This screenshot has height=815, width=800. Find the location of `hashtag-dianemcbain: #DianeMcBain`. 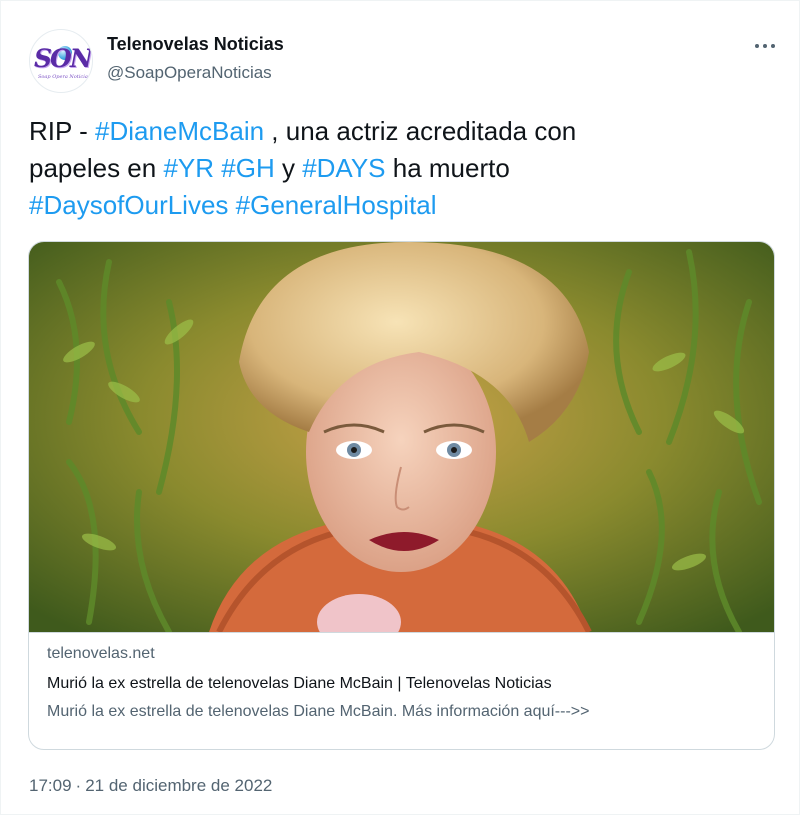

hashtag-dianemcbain: #DianeMcBain is located at coordinates (179, 131).